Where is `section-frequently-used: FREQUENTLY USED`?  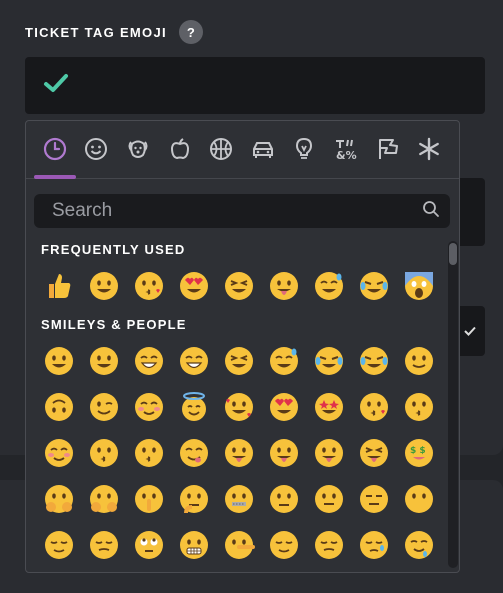
section-frequently-used: FREQUENTLY USED is located at coordinates (113, 249).